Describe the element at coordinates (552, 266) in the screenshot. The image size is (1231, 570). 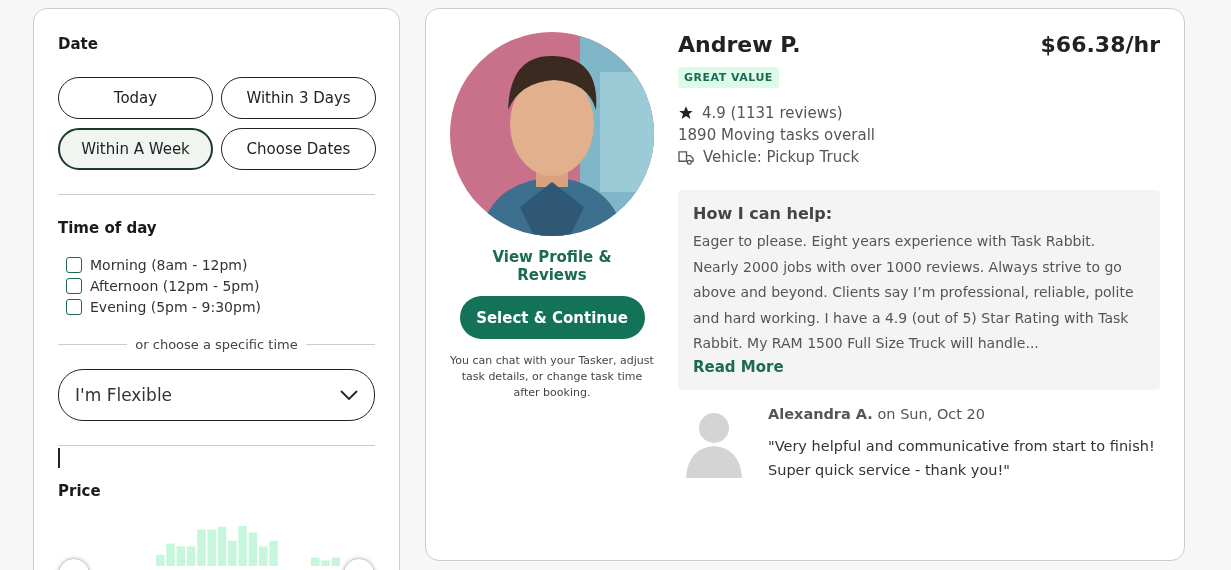
I see `view-profile-link: View Profile & Reviews` at that location.